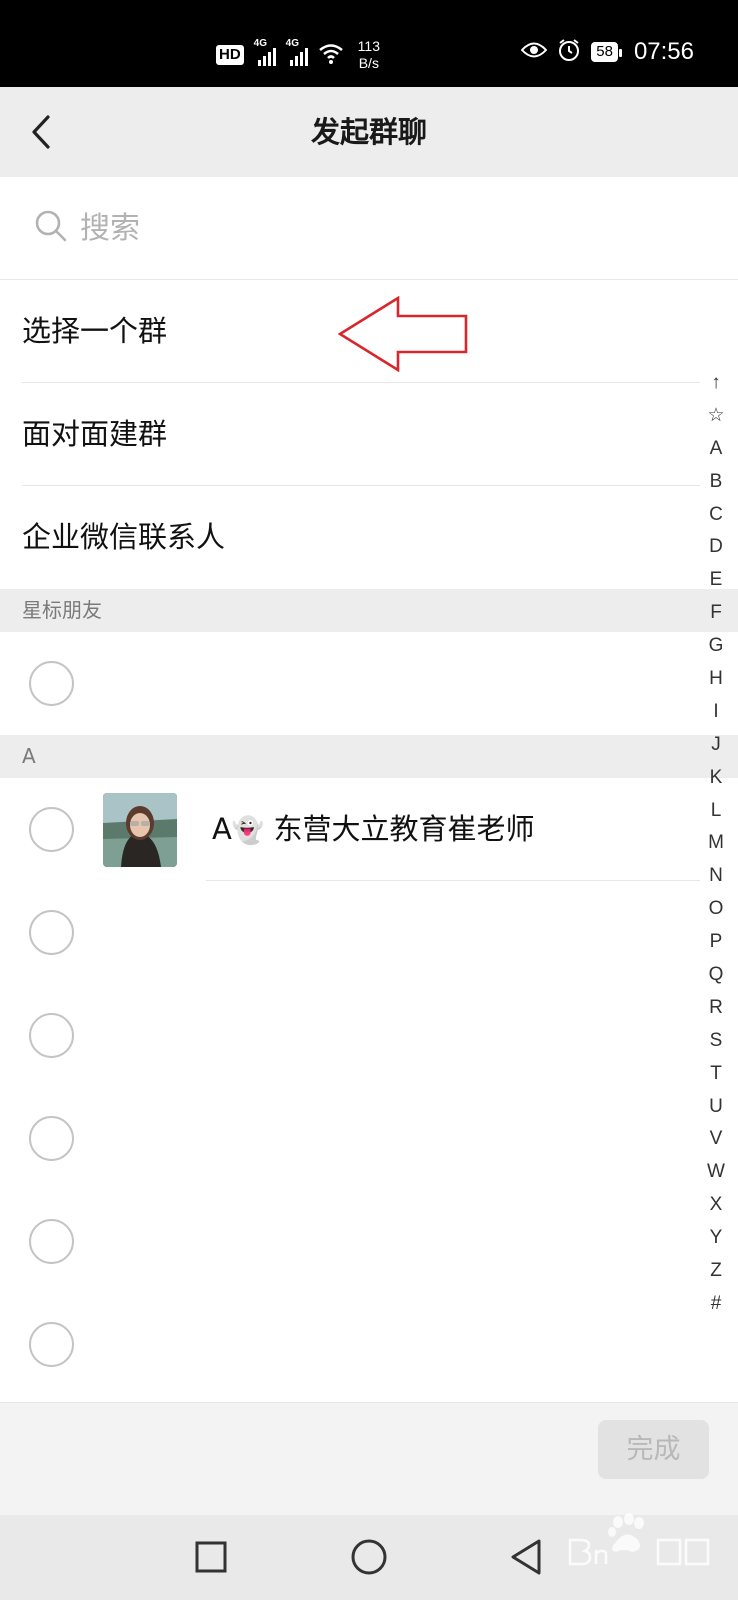  What do you see at coordinates (140, 830) in the screenshot?
I see `avatar` at bounding box center [140, 830].